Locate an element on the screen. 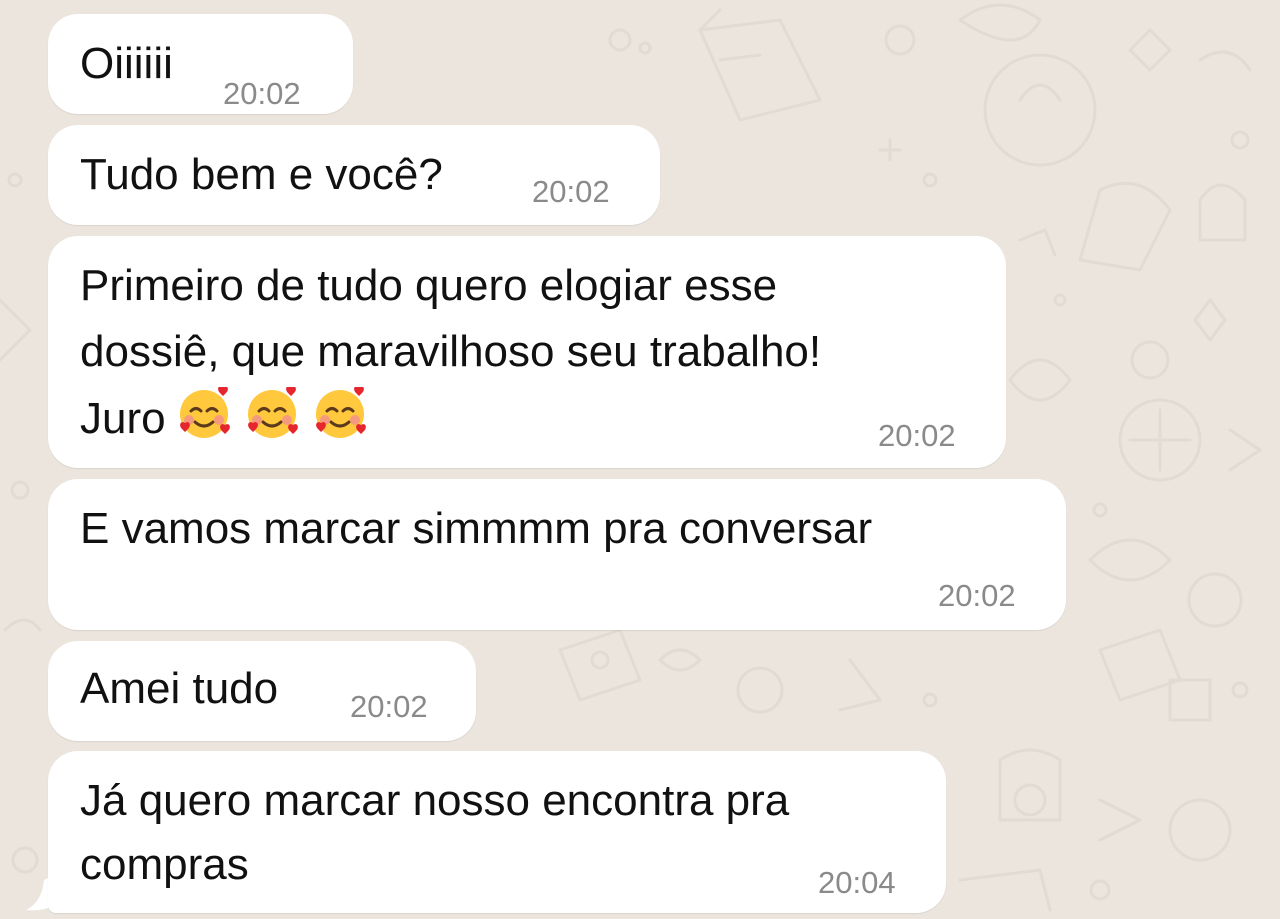 This screenshot has height=919, width=1280. message-text-line: Já quero marcar nosso encontra pra is located at coordinates (435, 800).